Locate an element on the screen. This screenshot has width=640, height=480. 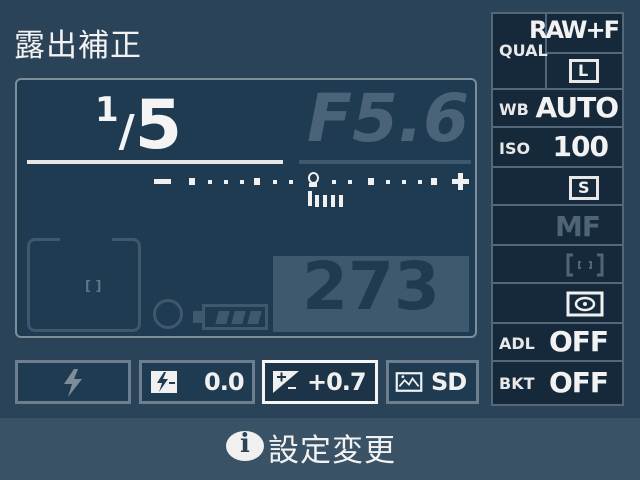
battery-icon is located at coordinates (235, 317).